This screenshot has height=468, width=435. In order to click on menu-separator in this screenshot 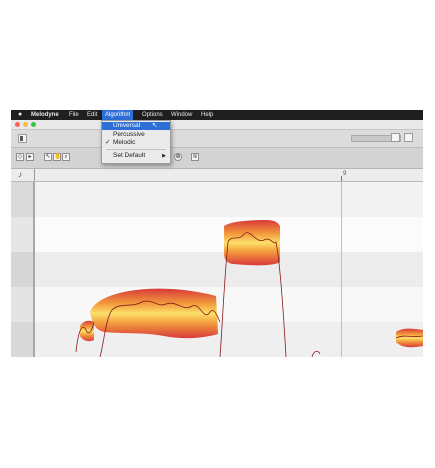, I will do `click(136, 149)`.